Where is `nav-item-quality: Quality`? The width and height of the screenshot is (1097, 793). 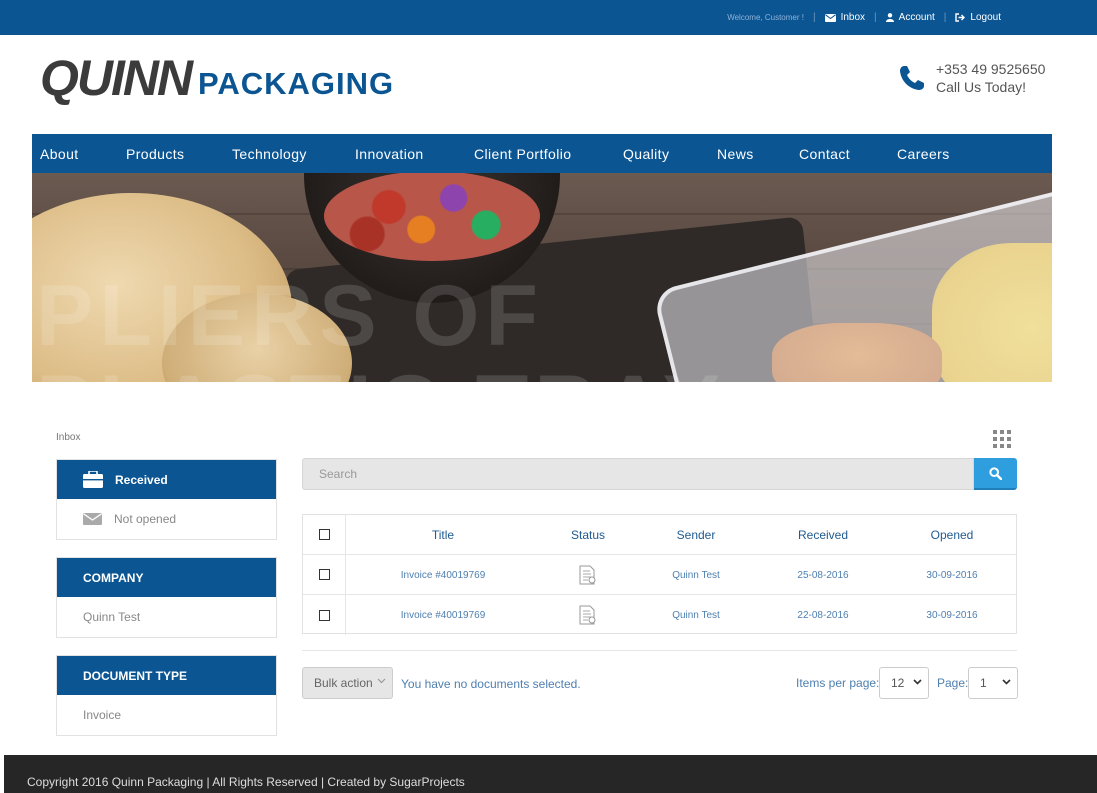 nav-item-quality: Quality is located at coordinates (646, 154).